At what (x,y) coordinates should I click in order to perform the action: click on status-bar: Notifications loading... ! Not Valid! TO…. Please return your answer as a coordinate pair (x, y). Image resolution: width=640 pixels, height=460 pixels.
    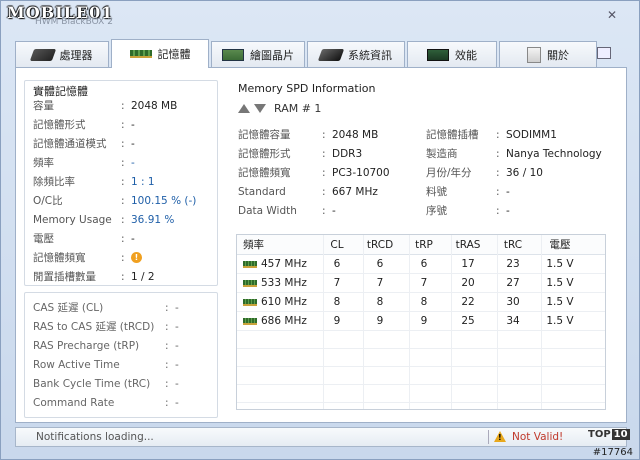
    Looking at the image, I should click on (322, 437).